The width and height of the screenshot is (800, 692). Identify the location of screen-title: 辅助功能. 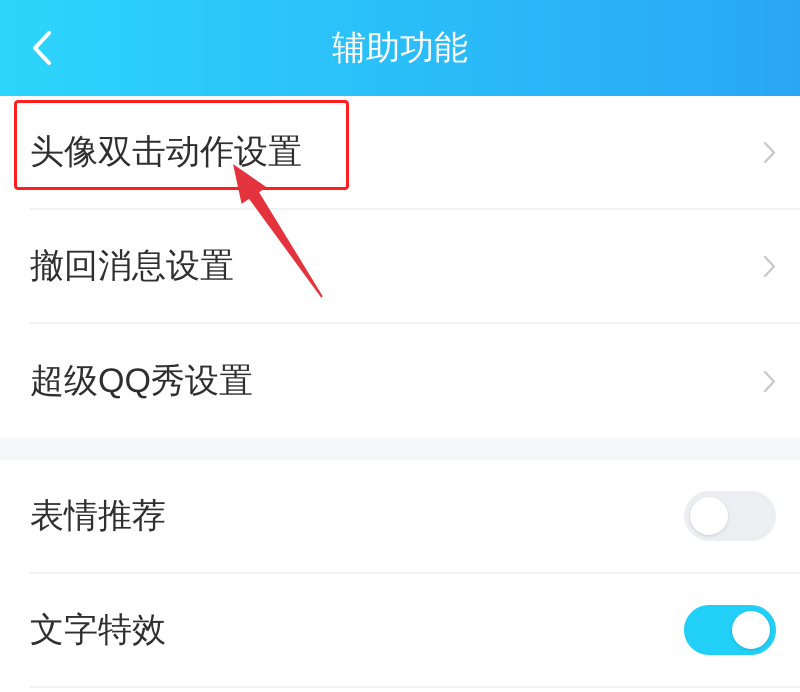
(400, 48).